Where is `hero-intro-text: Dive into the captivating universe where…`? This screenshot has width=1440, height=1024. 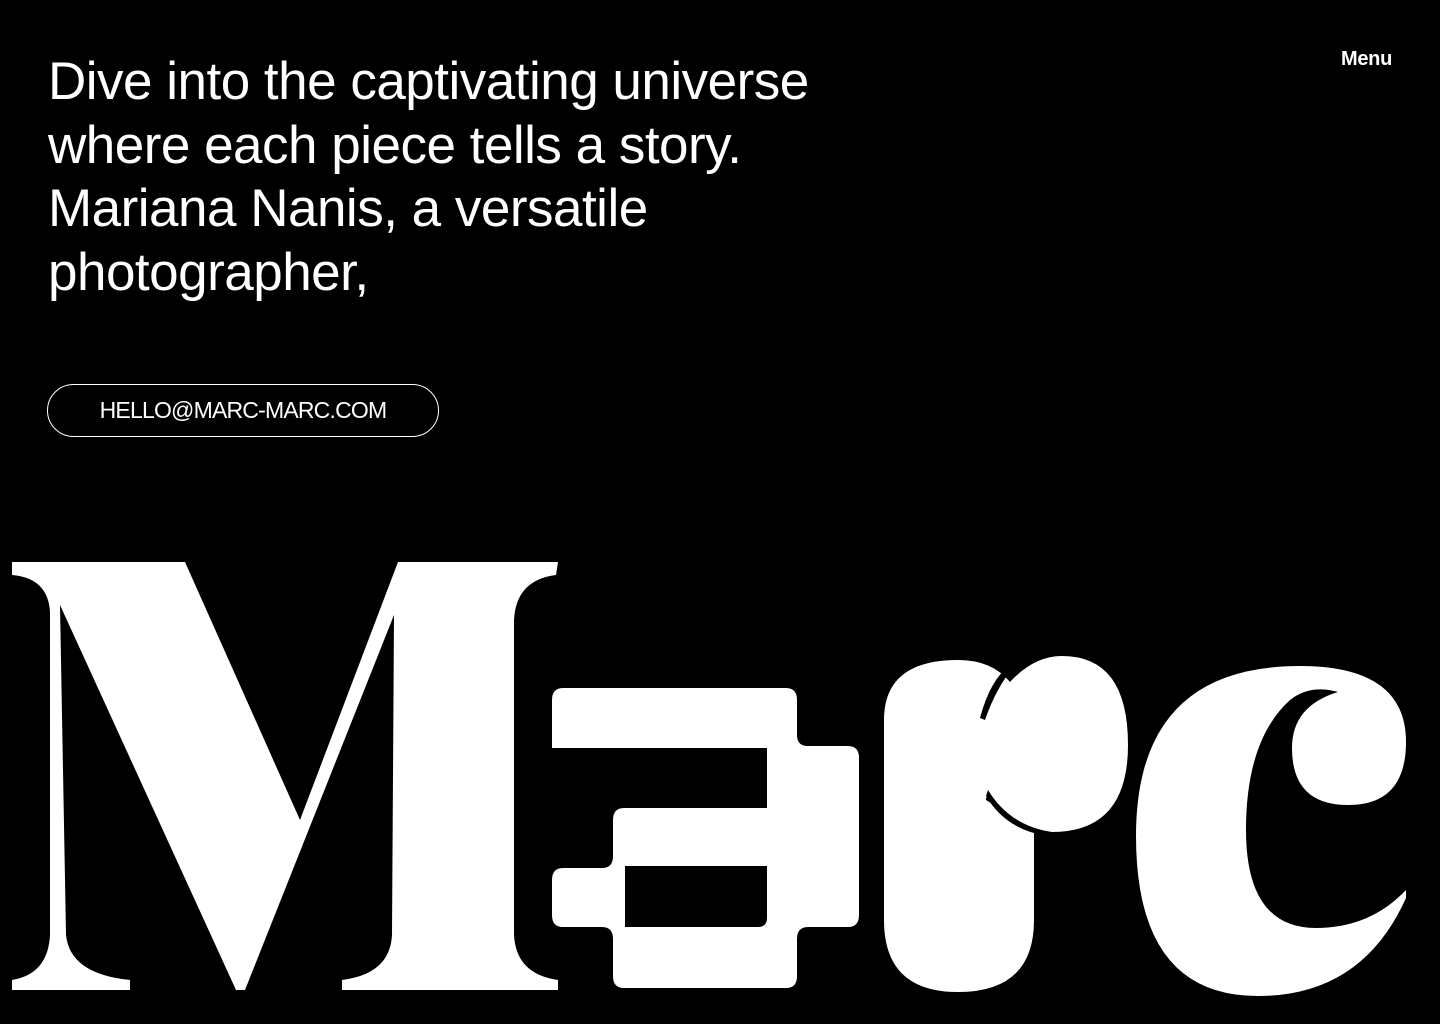
hero-intro-text: Dive into the captivating universe where… is located at coordinates (428, 177).